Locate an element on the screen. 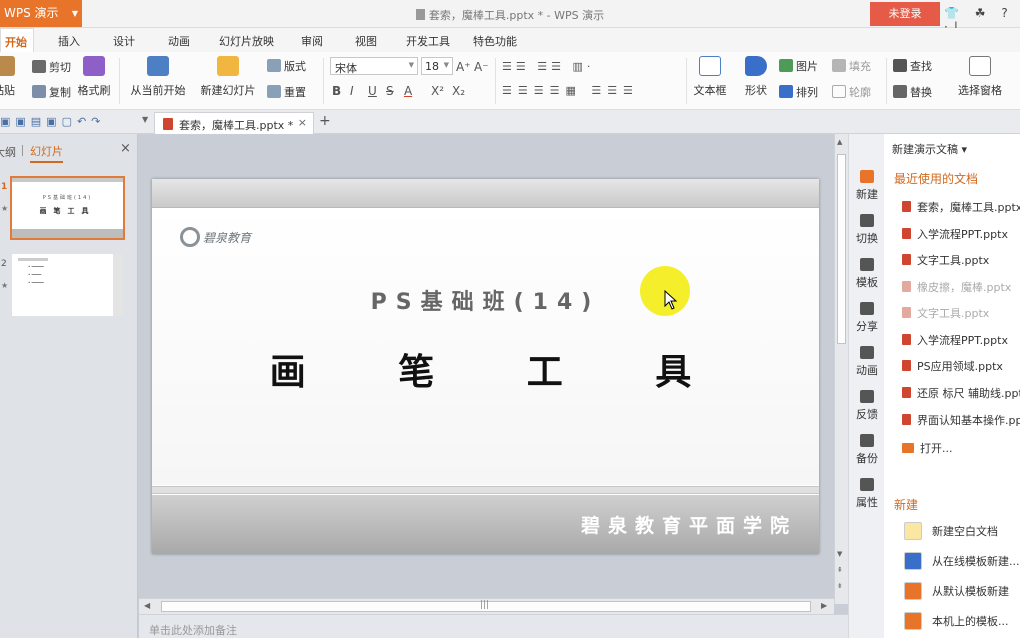 This screenshot has width=1020, height=638. scroll-right-icon: ▶ is located at coordinates (824, 605).